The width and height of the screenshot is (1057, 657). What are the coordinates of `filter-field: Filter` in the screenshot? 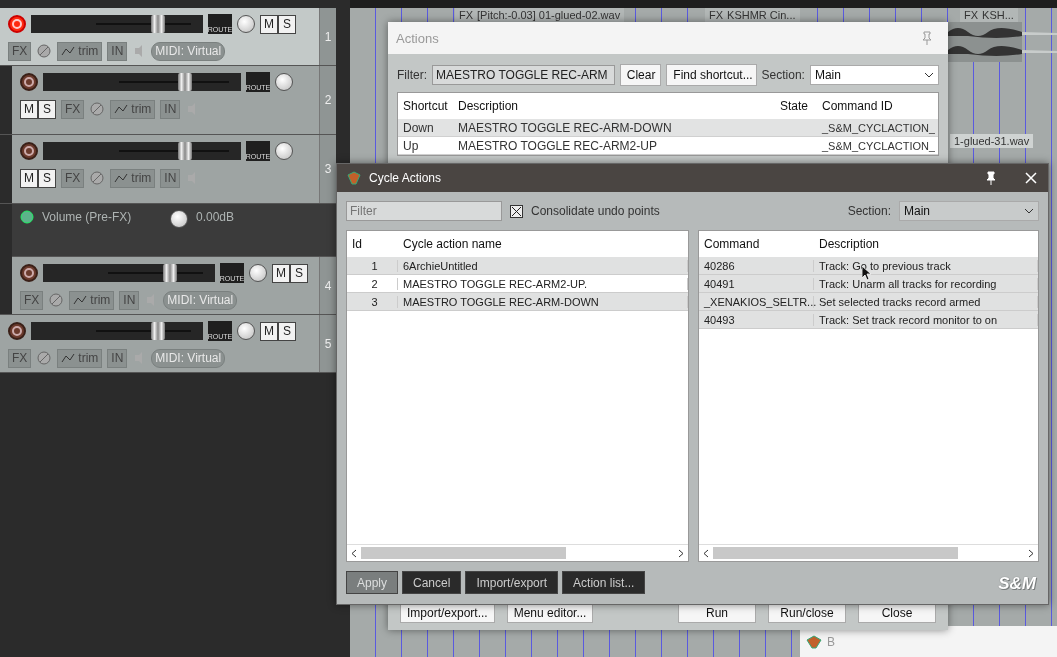 It's located at (424, 211).